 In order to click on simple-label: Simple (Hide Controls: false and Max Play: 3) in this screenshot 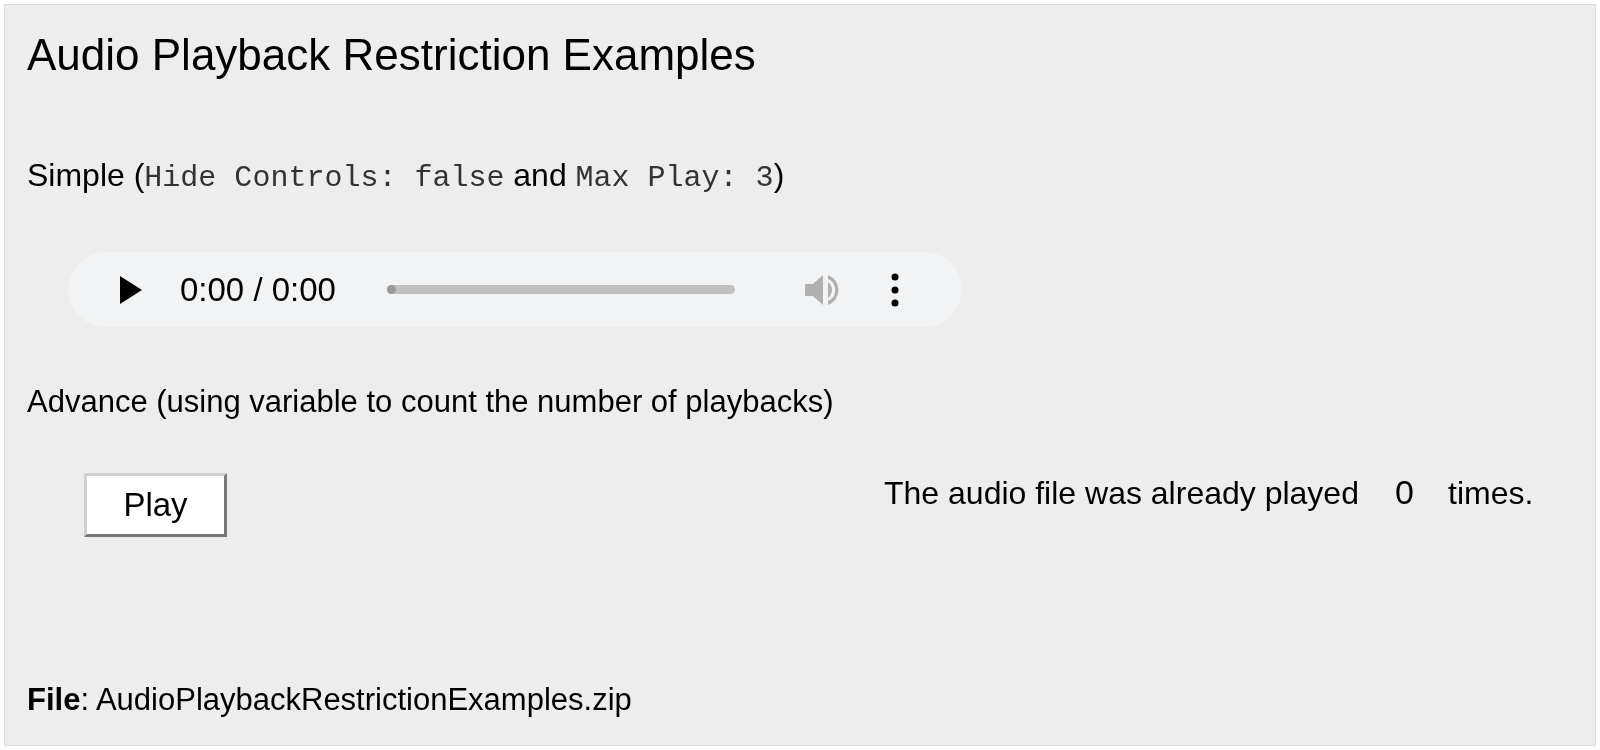, I will do `click(406, 176)`.